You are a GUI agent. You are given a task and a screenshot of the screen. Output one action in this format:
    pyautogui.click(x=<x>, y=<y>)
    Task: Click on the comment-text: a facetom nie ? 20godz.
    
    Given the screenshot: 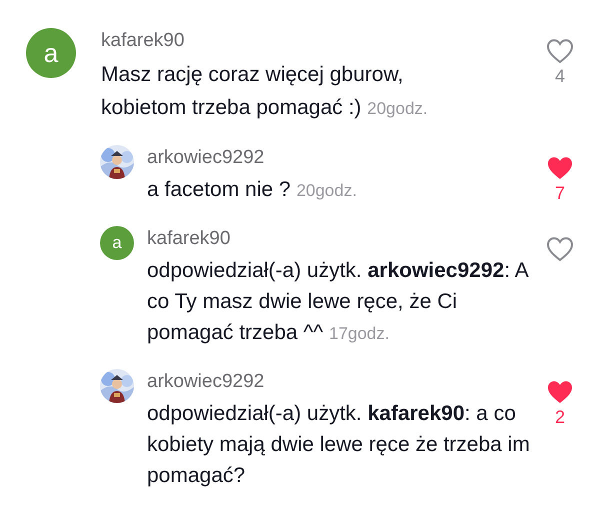 What is the action you would take?
    pyautogui.click(x=252, y=190)
    